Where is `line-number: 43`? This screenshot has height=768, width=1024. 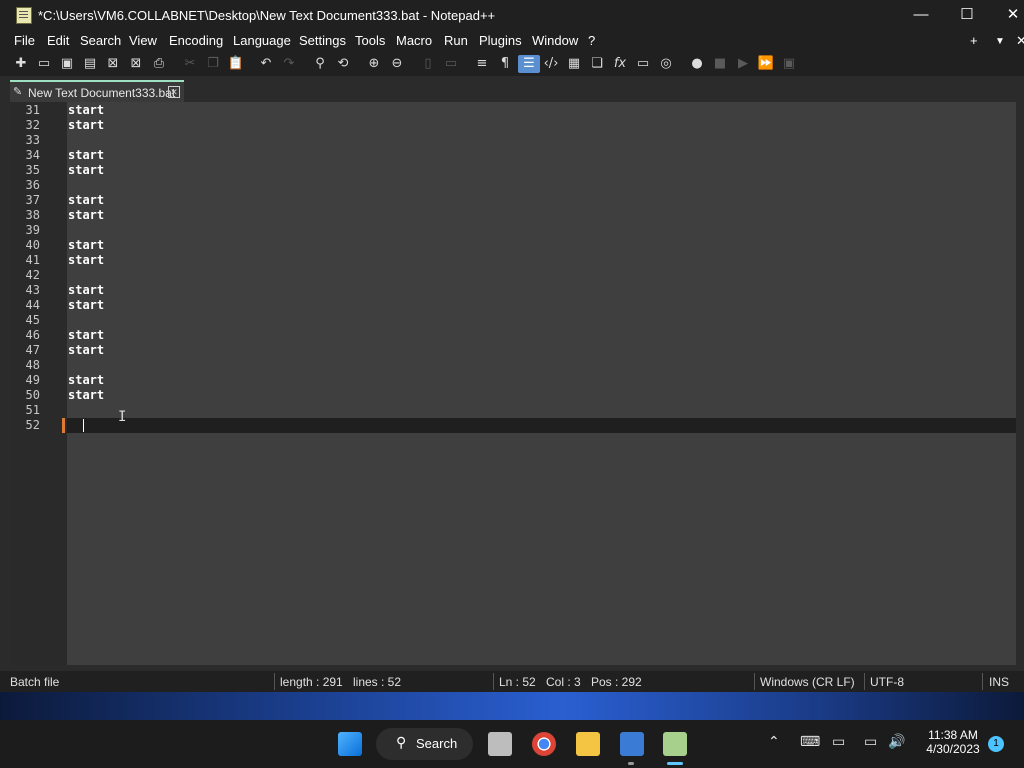
line-number: 43 is located at coordinates (32, 290).